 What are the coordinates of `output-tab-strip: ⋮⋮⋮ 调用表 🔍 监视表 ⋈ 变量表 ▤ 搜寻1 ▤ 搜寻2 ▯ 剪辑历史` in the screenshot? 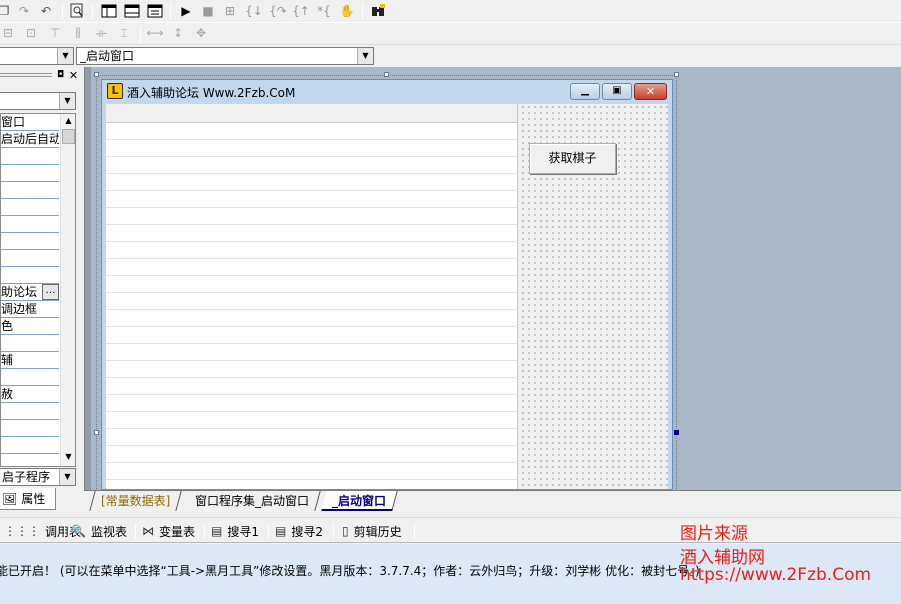 It's located at (450, 530).